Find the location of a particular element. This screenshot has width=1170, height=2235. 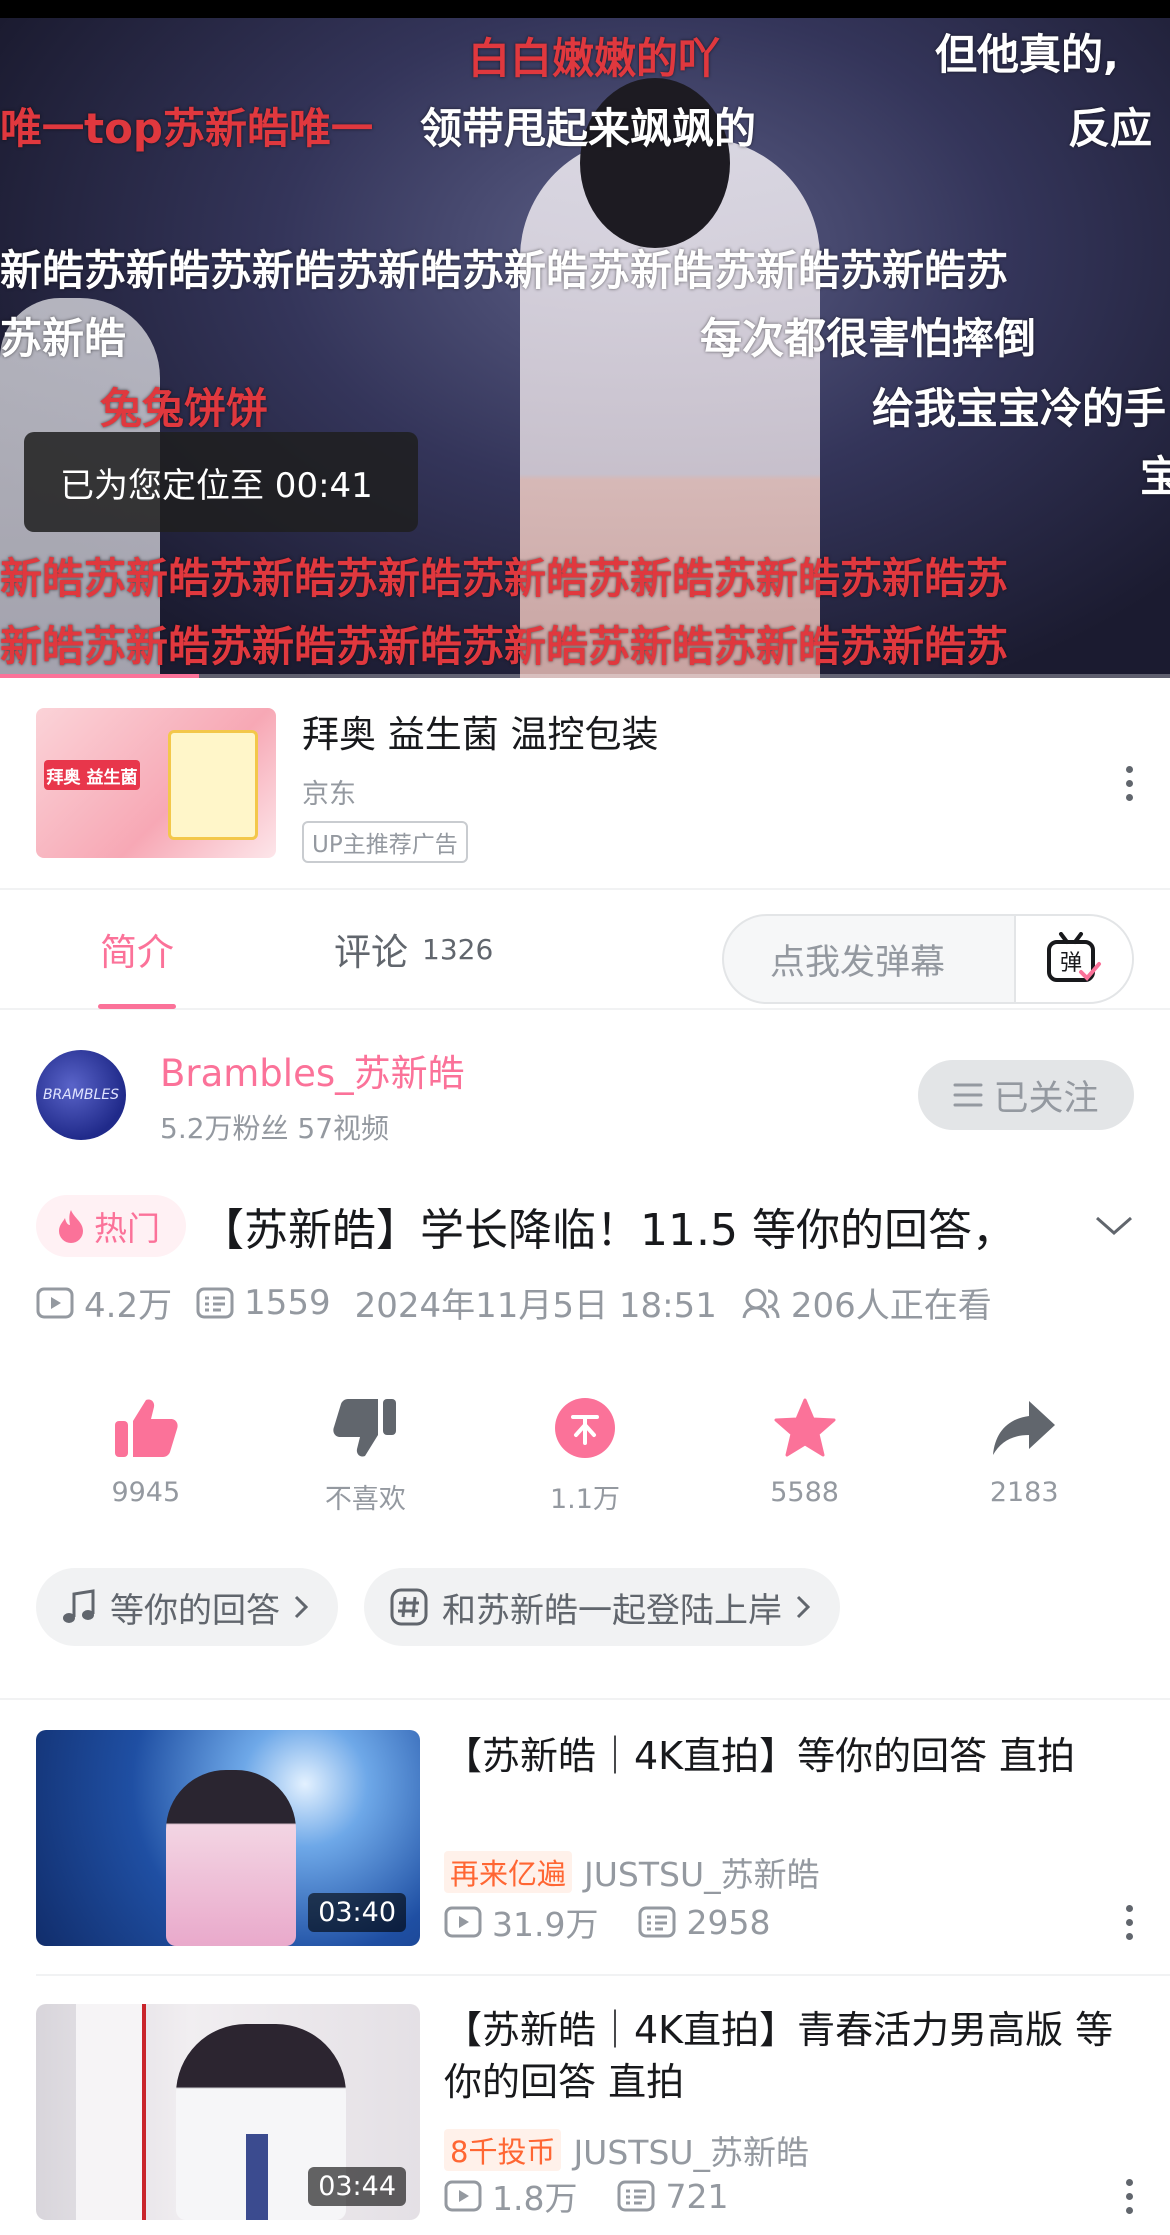

danmaku-count: 1559 is located at coordinates (287, 1302).